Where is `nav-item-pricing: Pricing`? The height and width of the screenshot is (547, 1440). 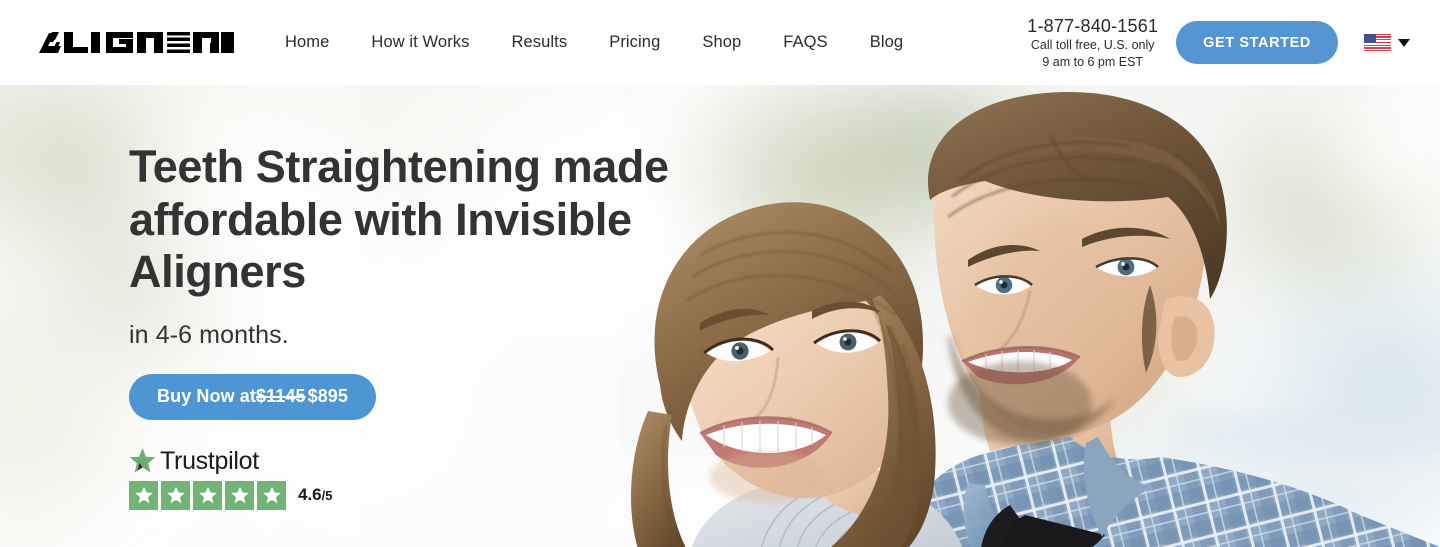 nav-item-pricing: Pricing is located at coordinates (634, 42).